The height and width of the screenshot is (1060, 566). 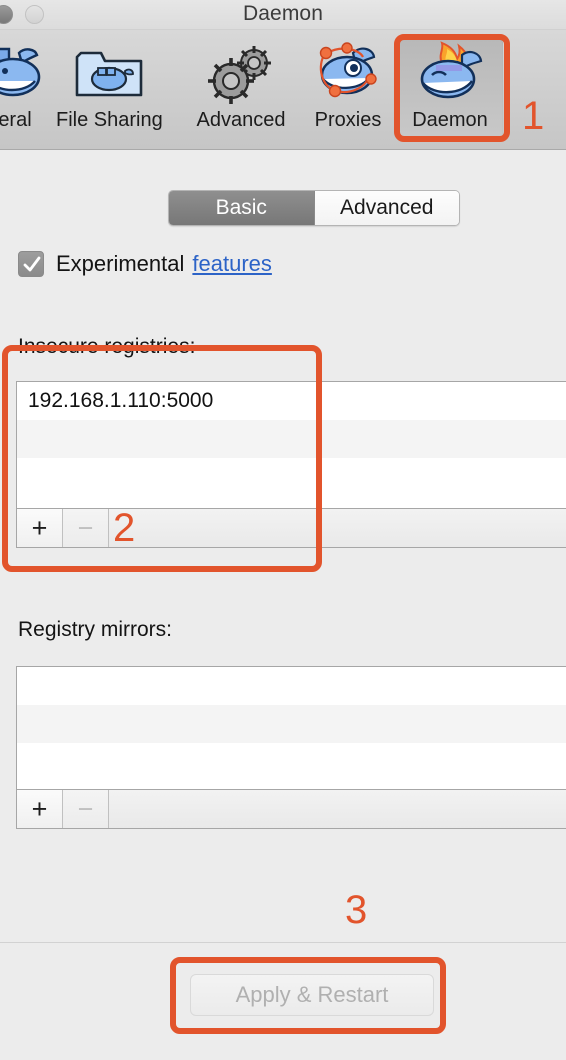 I want to click on segment-advanced: Advanced, so click(x=386, y=208).